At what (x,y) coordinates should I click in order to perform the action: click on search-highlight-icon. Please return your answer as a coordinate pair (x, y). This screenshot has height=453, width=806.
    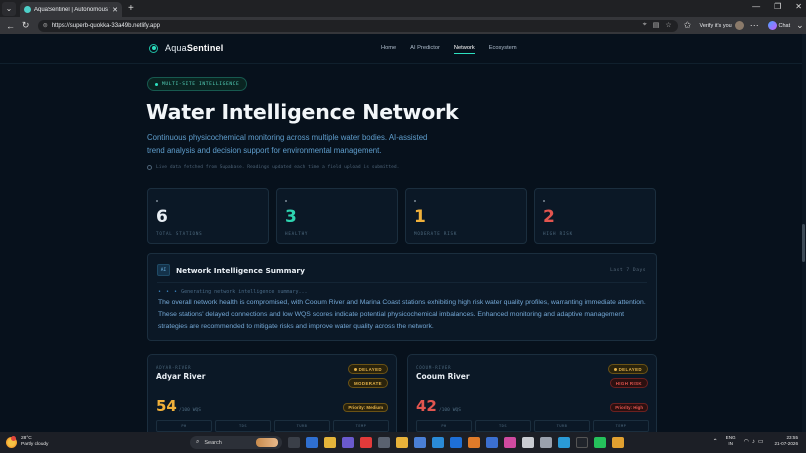
    Looking at the image, I should click on (267, 442).